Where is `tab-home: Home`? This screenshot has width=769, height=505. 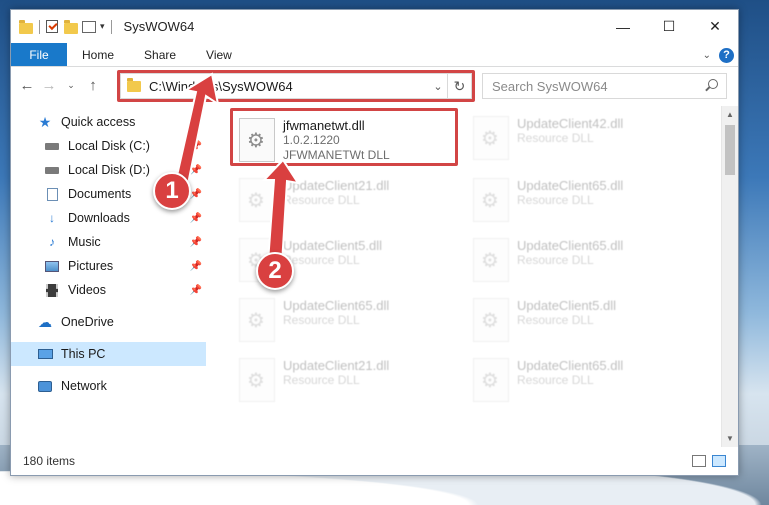
tab-home: Home is located at coordinates (98, 54).